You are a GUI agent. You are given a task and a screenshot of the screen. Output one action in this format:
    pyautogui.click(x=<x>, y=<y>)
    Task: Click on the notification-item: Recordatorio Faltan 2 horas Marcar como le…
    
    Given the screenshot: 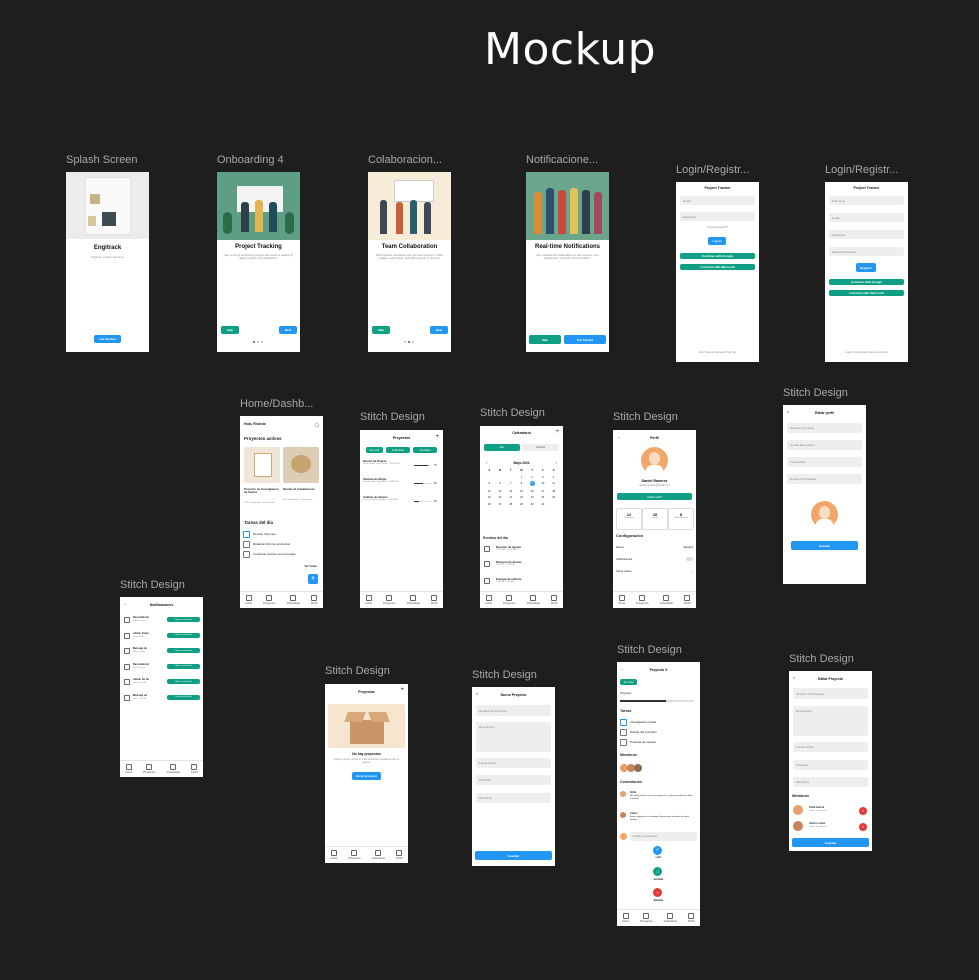 What is the action you would take?
    pyautogui.click(x=161, y=621)
    